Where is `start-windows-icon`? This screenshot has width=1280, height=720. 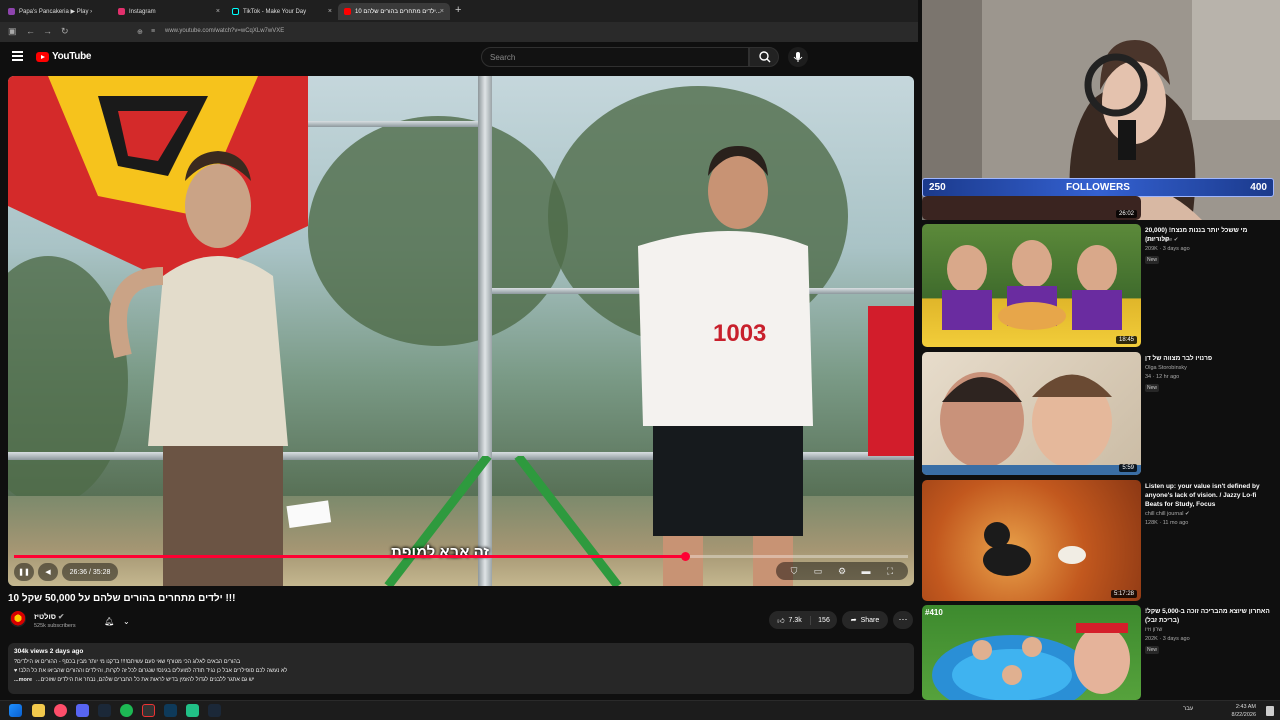
start-windows-icon is located at coordinates (15, 710).